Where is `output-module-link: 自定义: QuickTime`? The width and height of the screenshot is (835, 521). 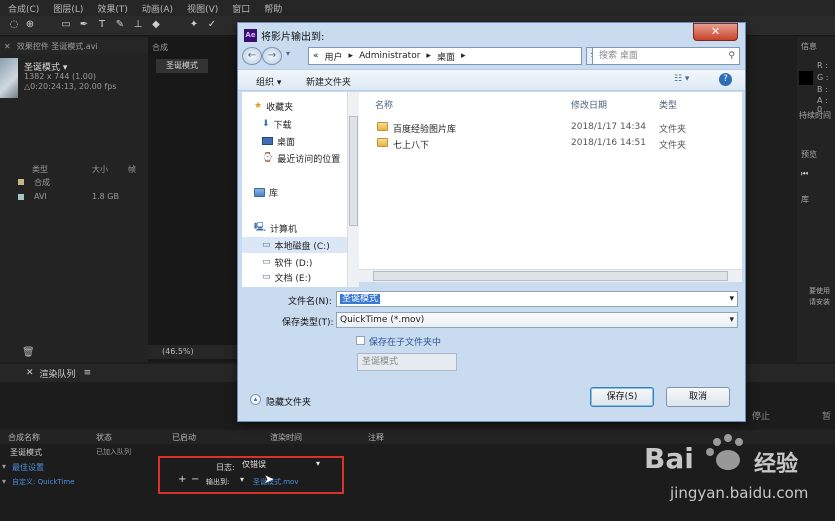 output-module-link: 自定义: QuickTime is located at coordinates (43, 482).